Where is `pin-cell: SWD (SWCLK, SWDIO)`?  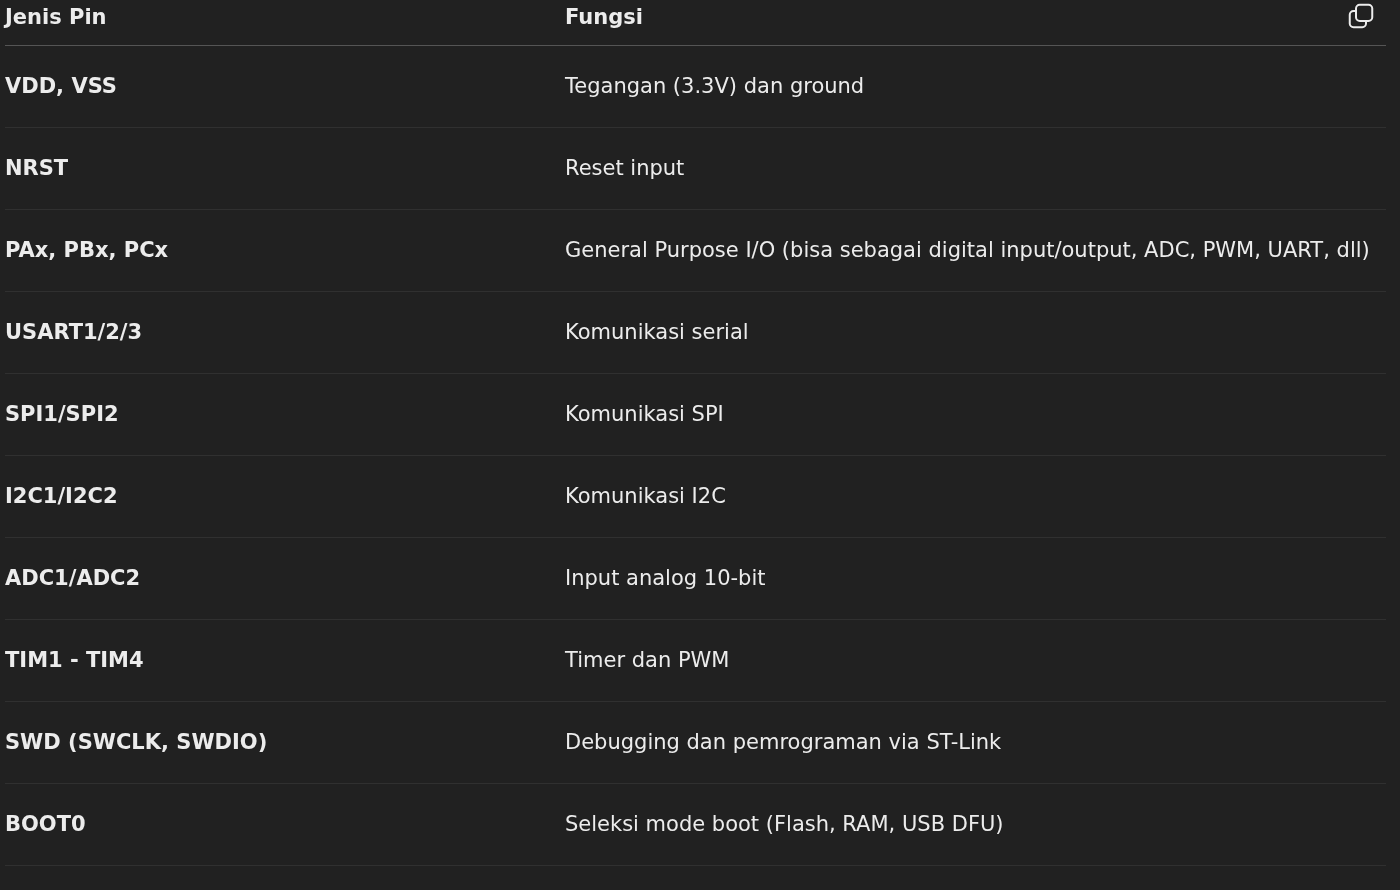
pin-cell: SWD (SWCLK, SWDIO) is located at coordinates (285, 742).